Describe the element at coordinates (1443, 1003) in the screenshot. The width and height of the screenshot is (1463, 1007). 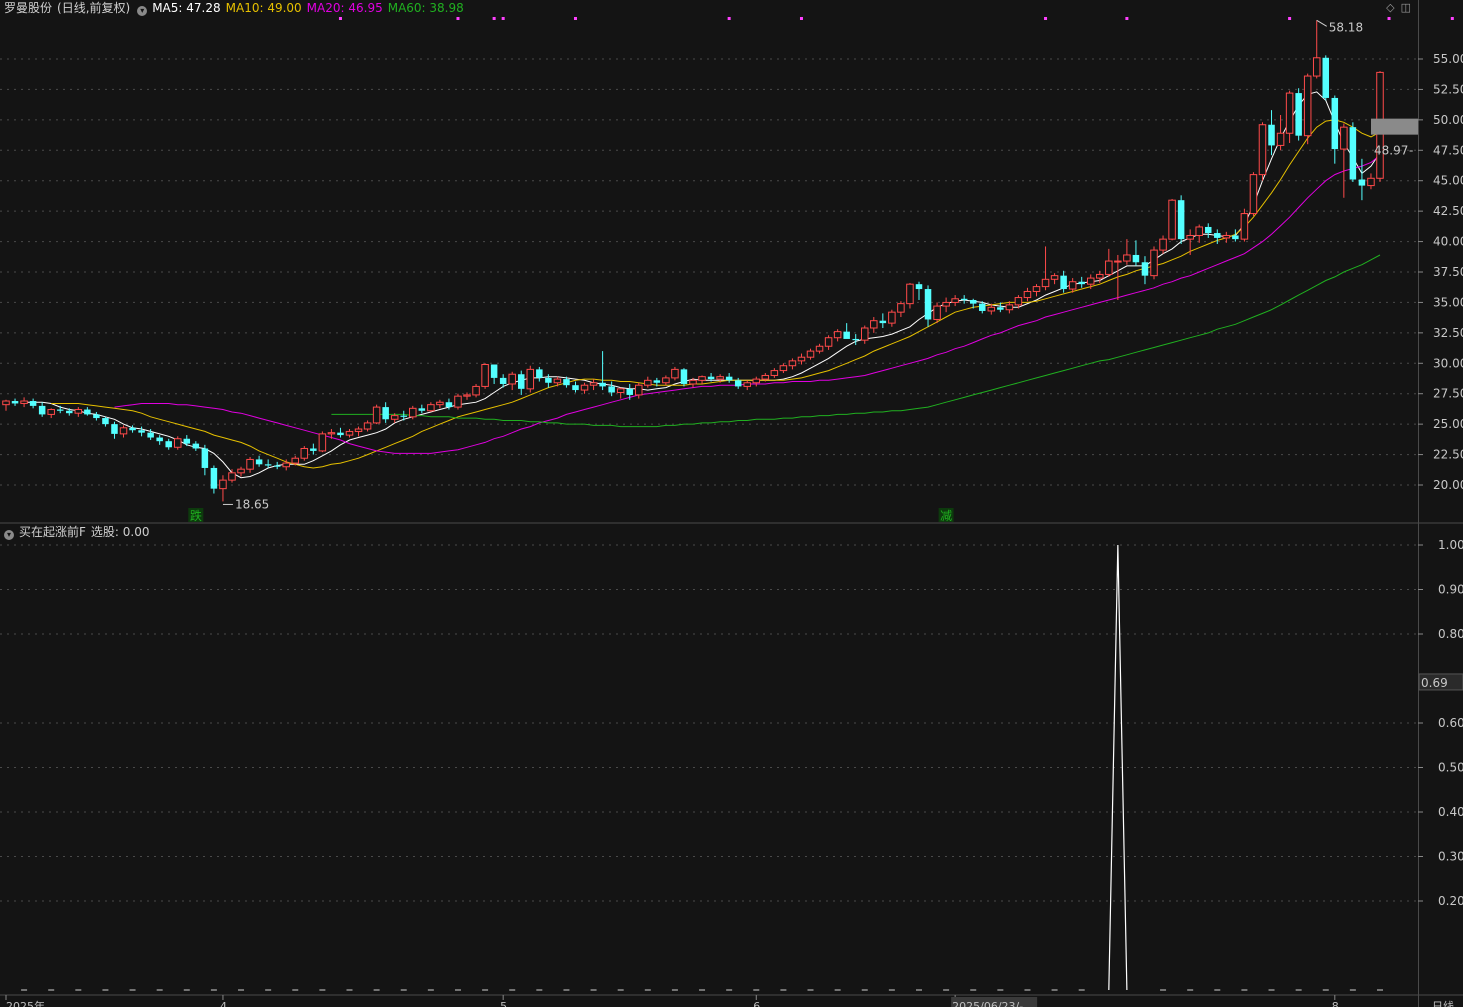
I see `period-tab: 日线` at that location.